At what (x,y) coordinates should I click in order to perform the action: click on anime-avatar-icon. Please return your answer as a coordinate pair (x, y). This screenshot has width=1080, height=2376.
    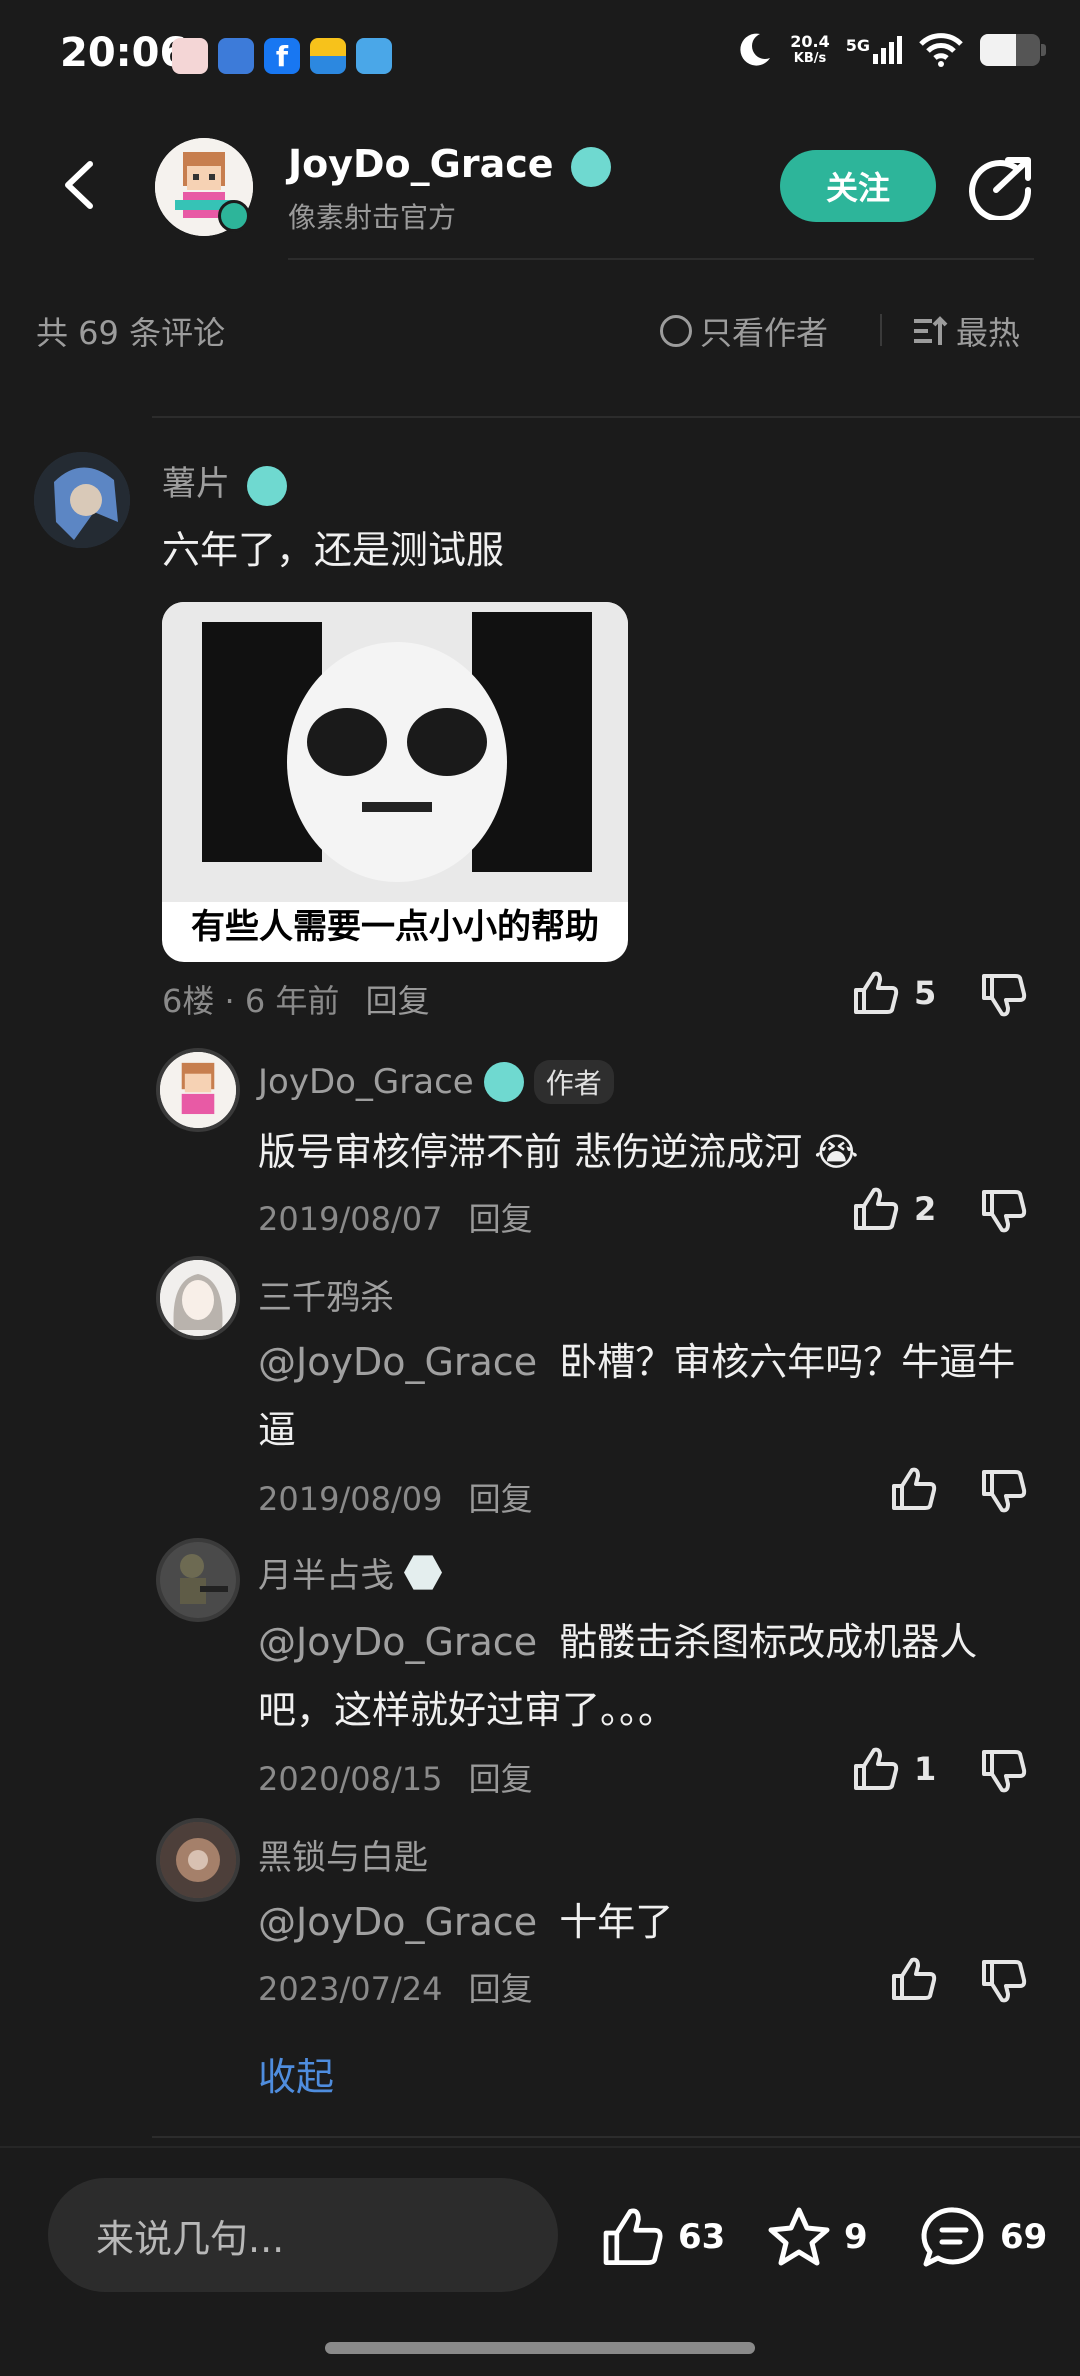
    Looking at the image, I should click on (82, 500).